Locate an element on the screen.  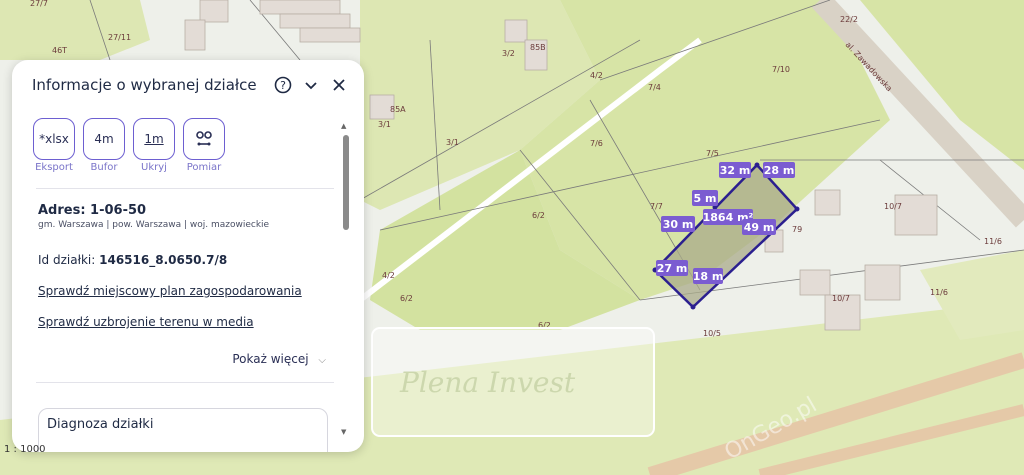
measurement-label: 18 m is located at coordinates (708, 276).